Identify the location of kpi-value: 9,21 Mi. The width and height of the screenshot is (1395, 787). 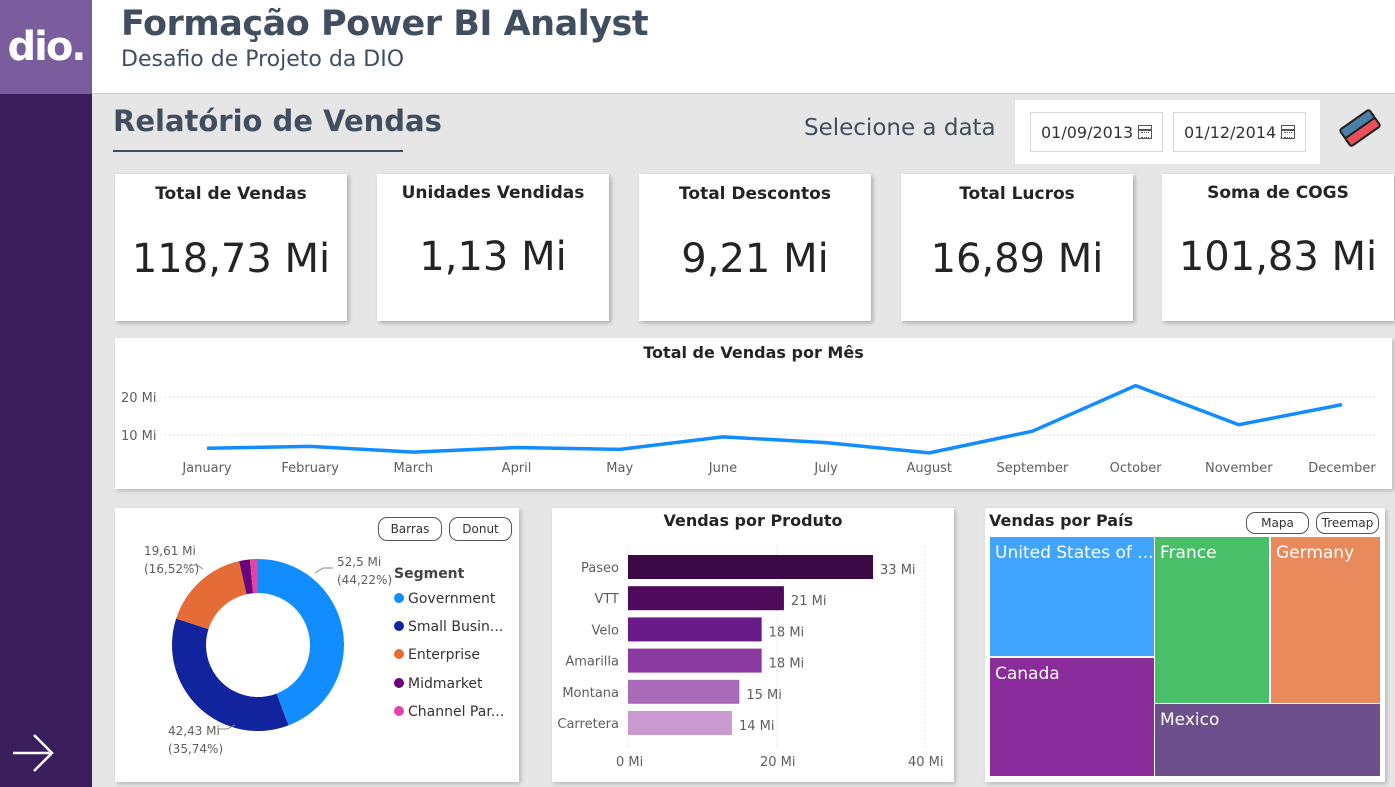
(755, 259).